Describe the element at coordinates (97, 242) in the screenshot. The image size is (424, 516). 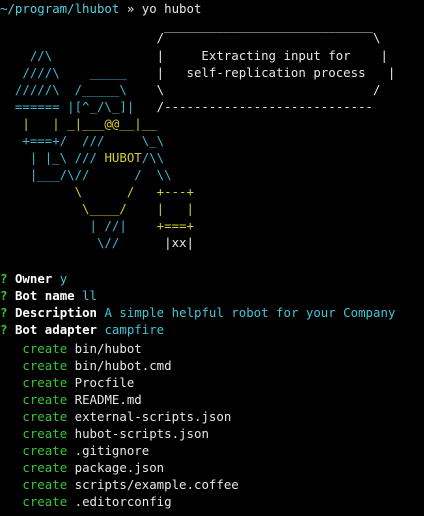
I see `art-row-14: \// |xx|` at that location.